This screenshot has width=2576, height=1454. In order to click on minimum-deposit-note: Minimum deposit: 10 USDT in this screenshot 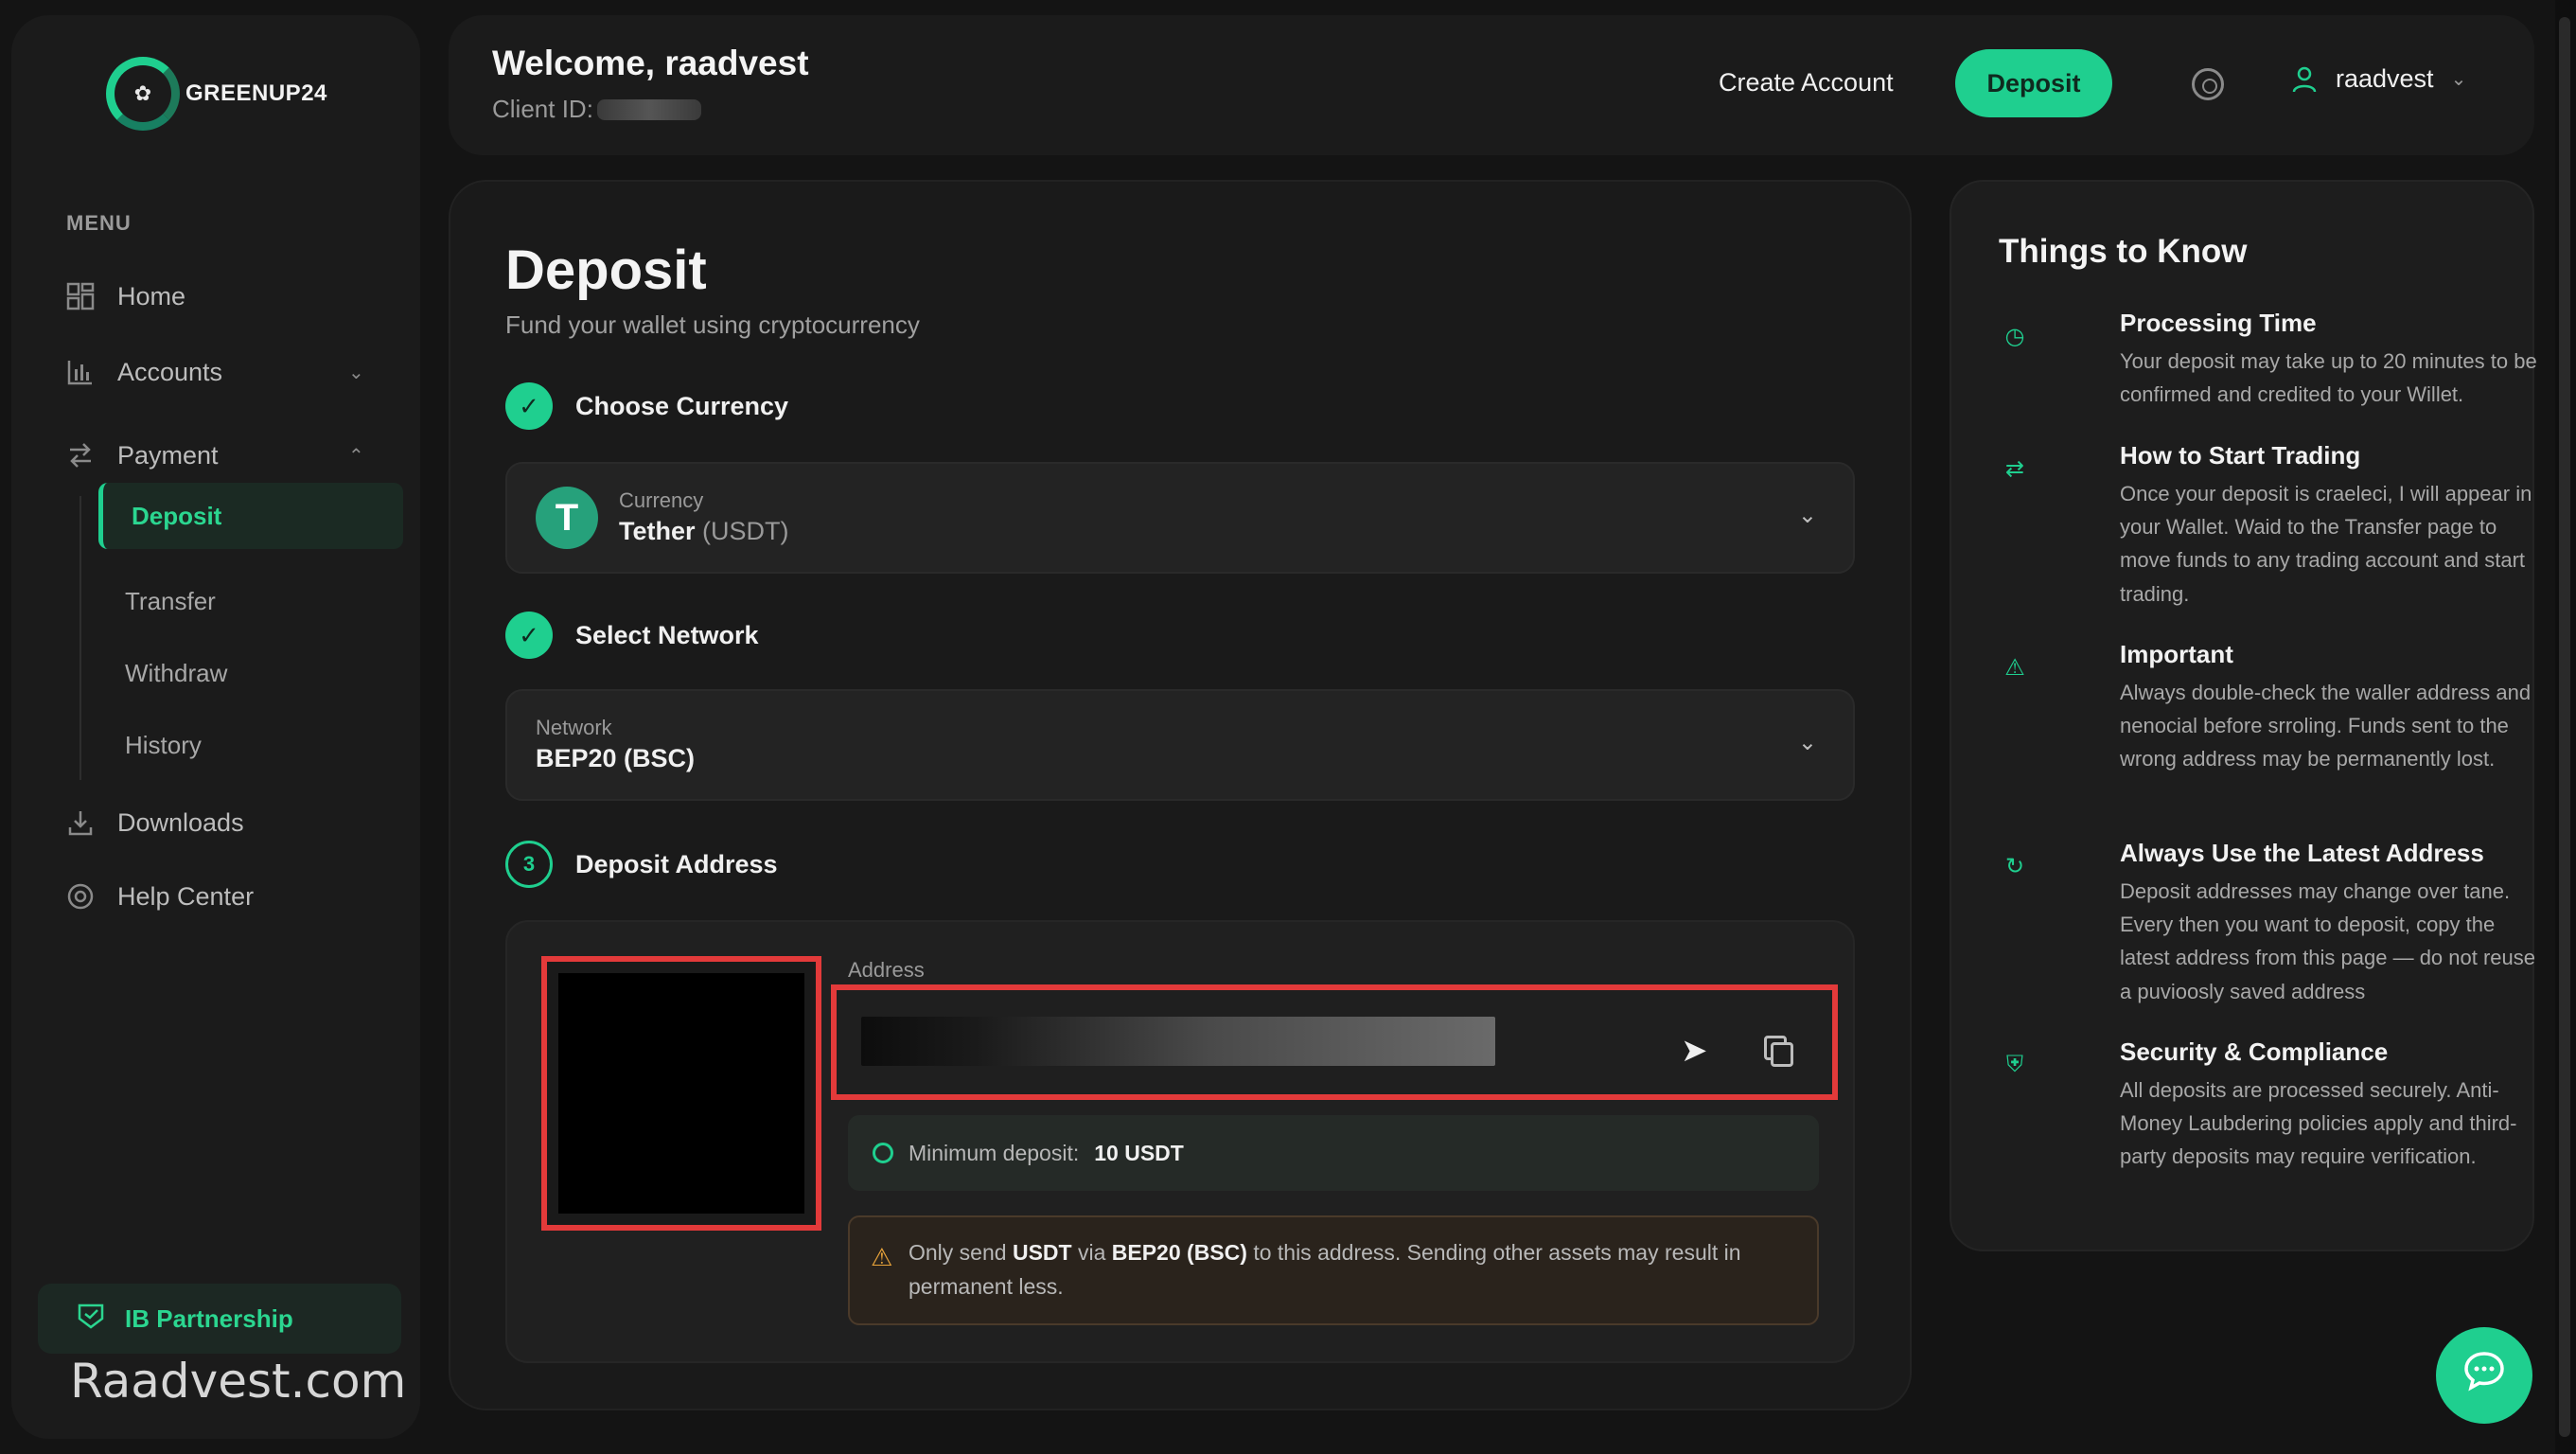, I will do `click(1333, 1153)`.